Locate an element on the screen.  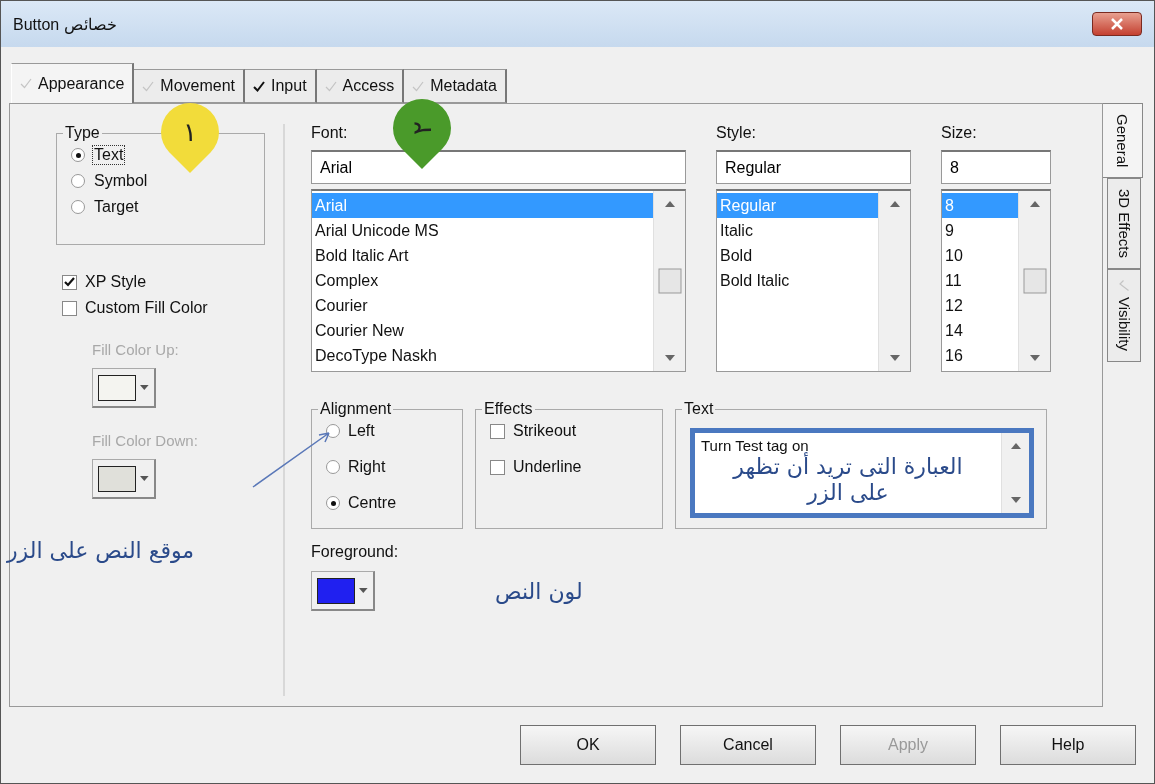
close-button is located at coordinates (1117, 24).